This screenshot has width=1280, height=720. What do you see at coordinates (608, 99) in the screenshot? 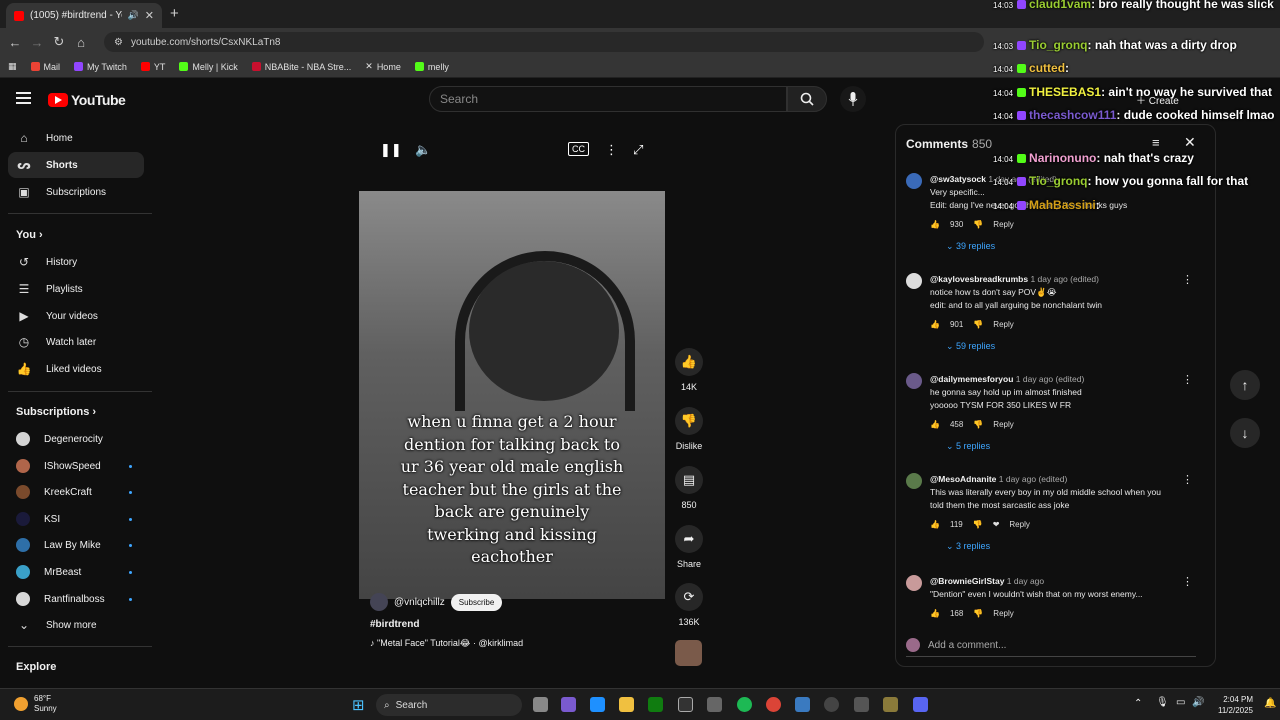
I see `search-input: Search` at bounding box center [608, 99].